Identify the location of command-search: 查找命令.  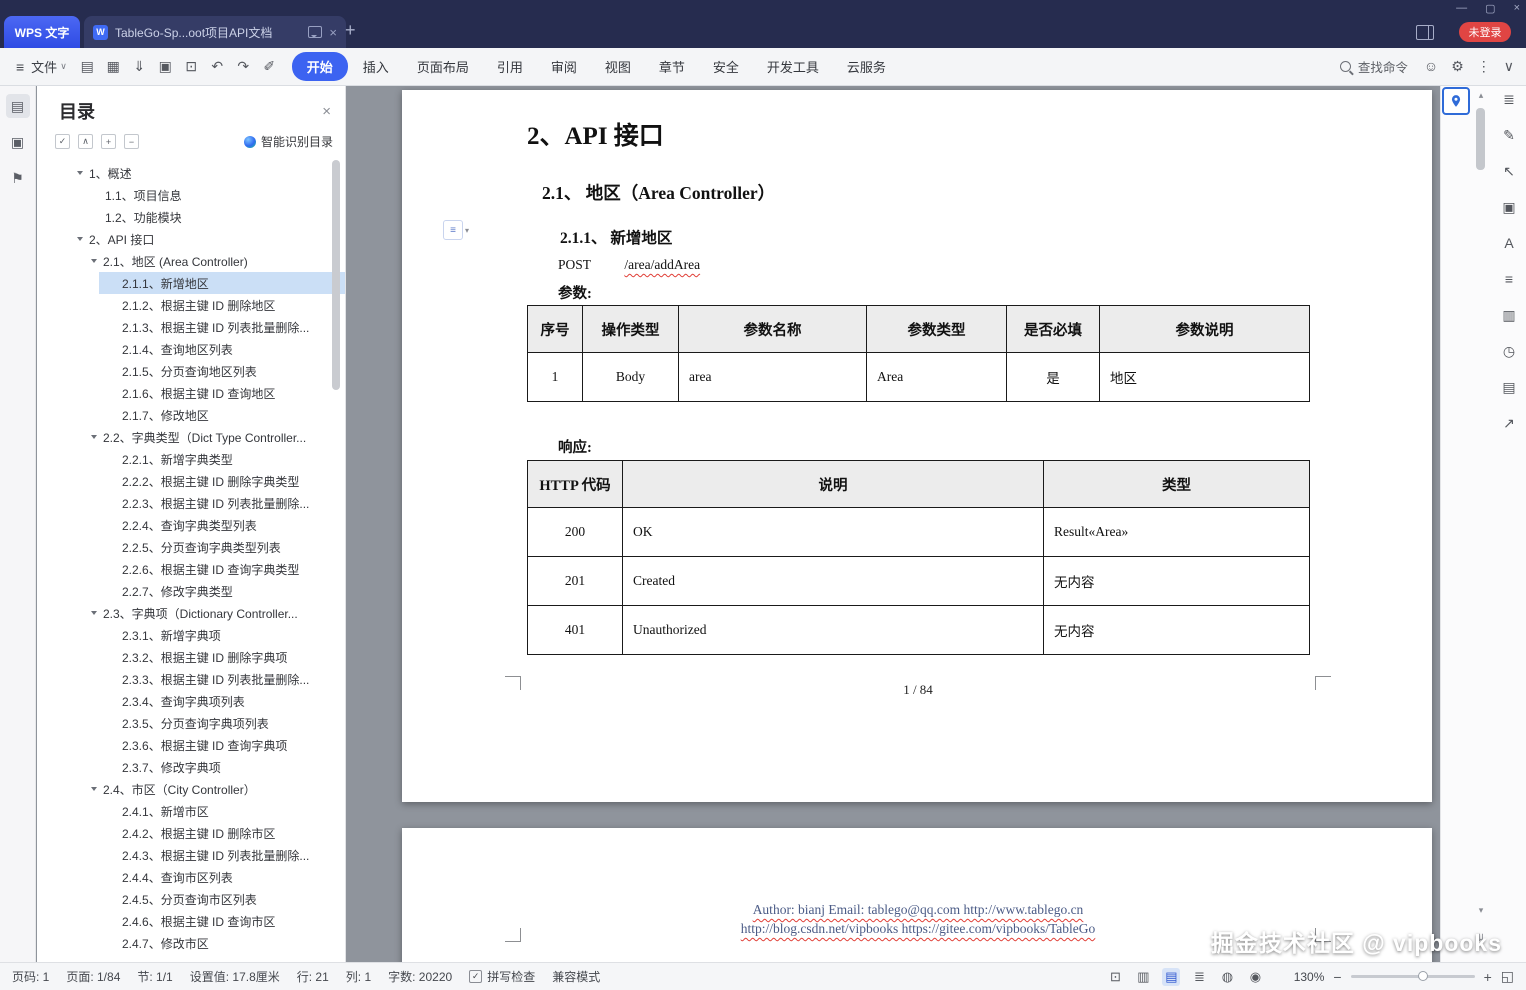
(1373, 66).